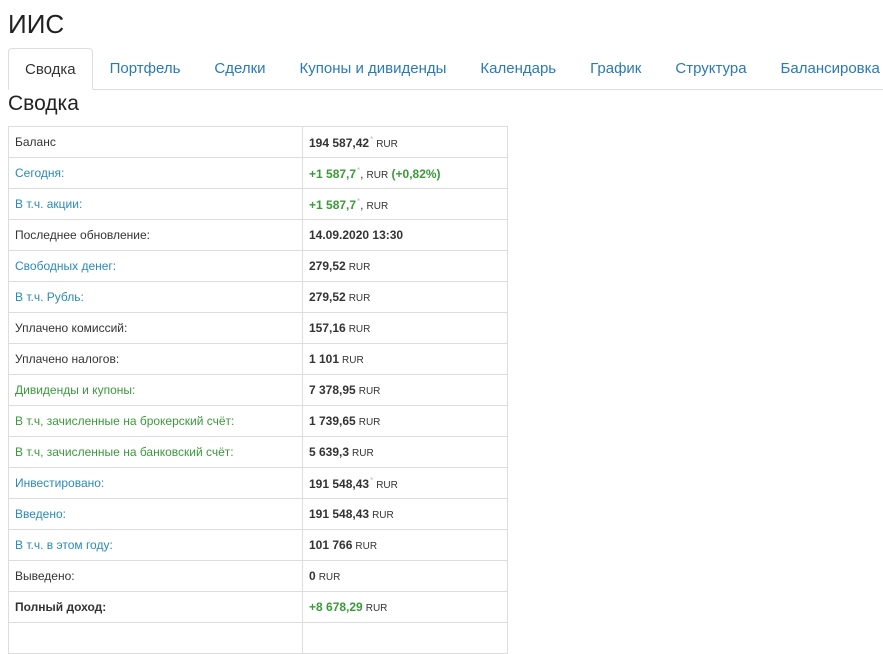 This screenshot has height=654, width=883. Describe the element at coordinates (336, 607) in the screenshot. I see `total-income-value: +8 678,29` at that location.